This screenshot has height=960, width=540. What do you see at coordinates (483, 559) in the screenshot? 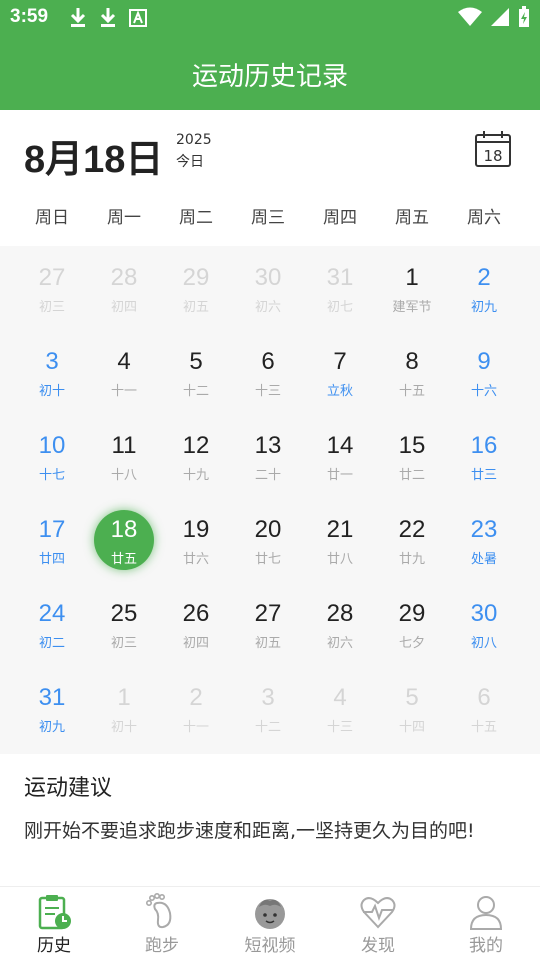
I see `day-lunar-label: 处暑` at bounding box center [483, 559].